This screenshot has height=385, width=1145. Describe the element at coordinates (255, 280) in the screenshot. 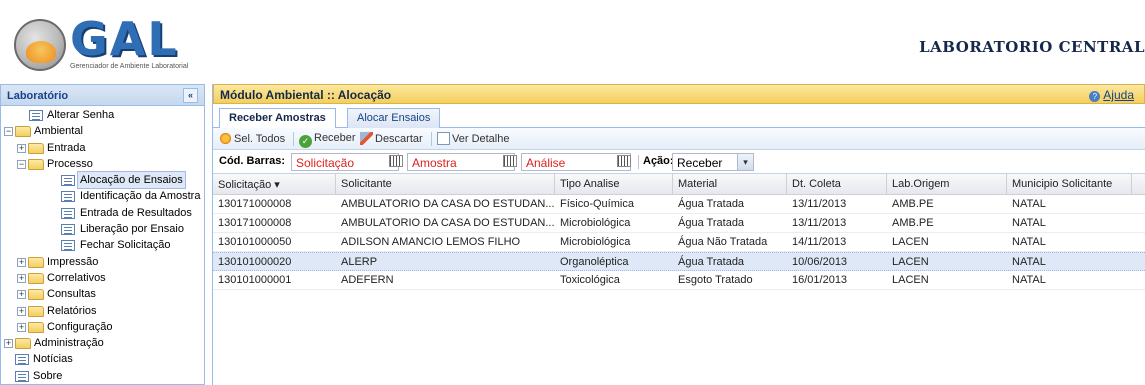

I see `cell-solicitacao: 130101000001` at that location.